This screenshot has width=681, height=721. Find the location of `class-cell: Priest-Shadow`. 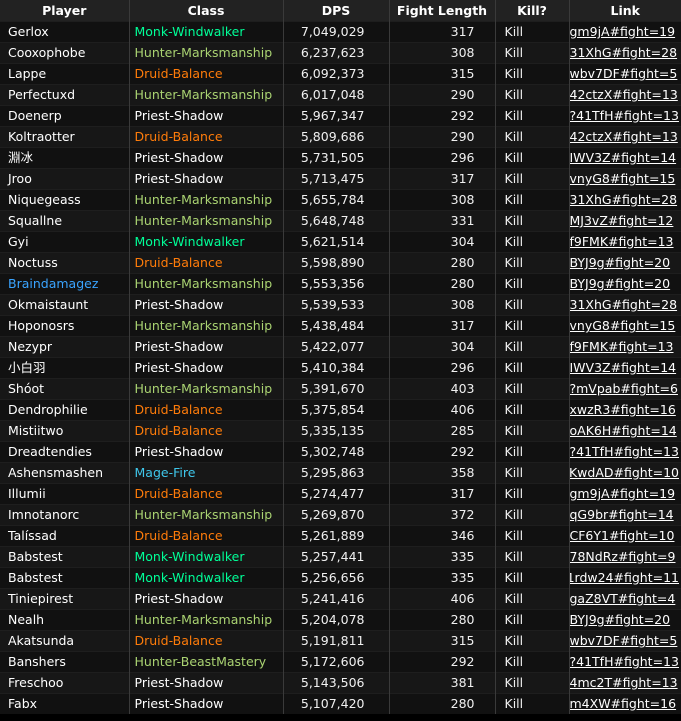

class-cell: Priest-Shadow is located at coordinates (205, 683).